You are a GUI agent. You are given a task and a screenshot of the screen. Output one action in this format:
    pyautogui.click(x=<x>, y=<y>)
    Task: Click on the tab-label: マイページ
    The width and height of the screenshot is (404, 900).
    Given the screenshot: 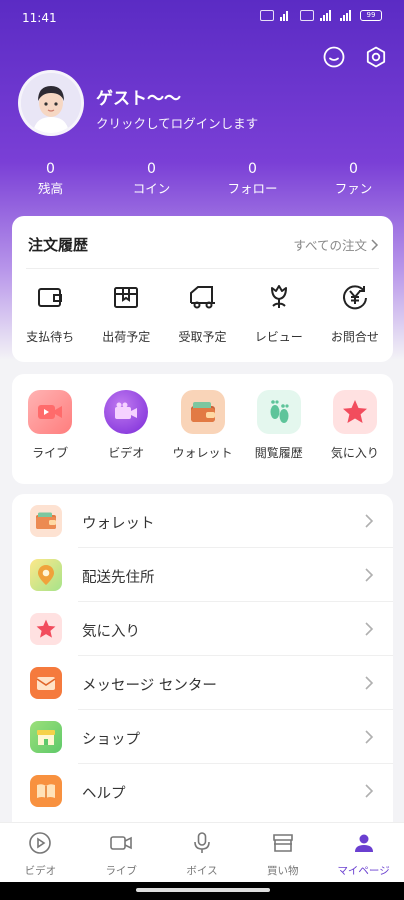 What is the action you would take?
    pyautogui.click(x=363, y=871)
    